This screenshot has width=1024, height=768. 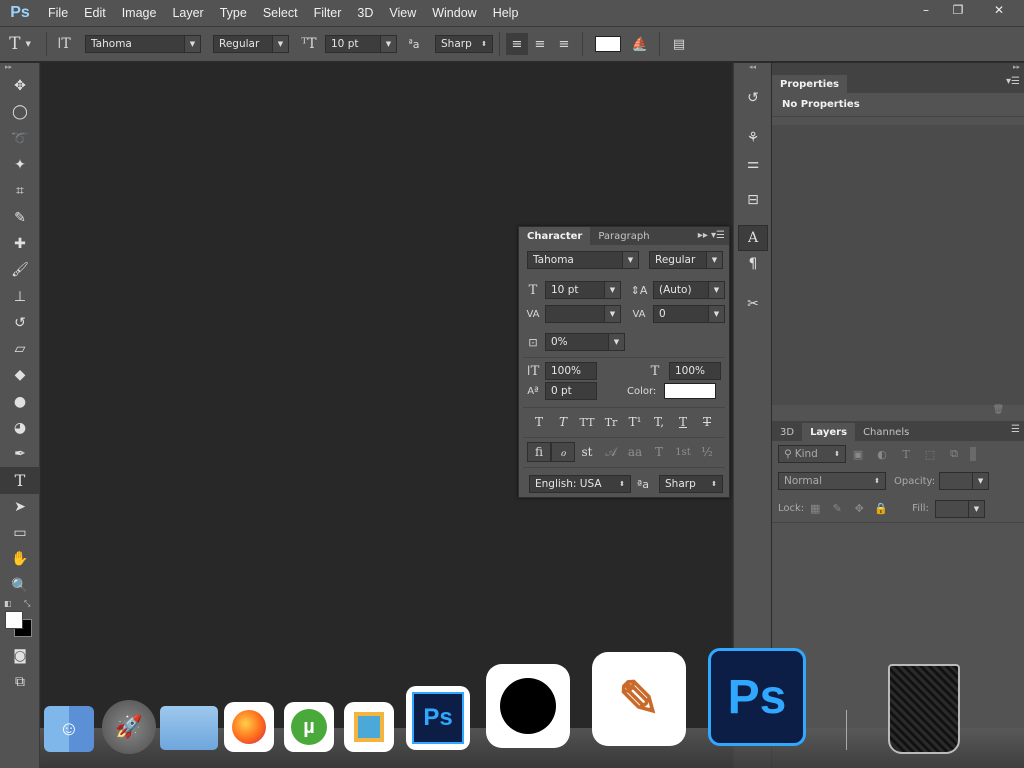 I want to click on char-size-select: 10 pt ▼, so click(x=583, y=290).